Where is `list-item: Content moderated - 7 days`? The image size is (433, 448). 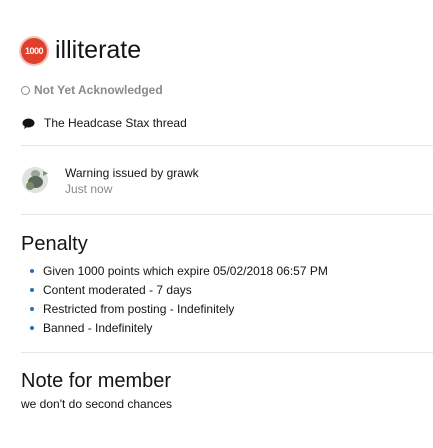
list-item: Content moderated - 7 days is located at coordinates (179, 289).